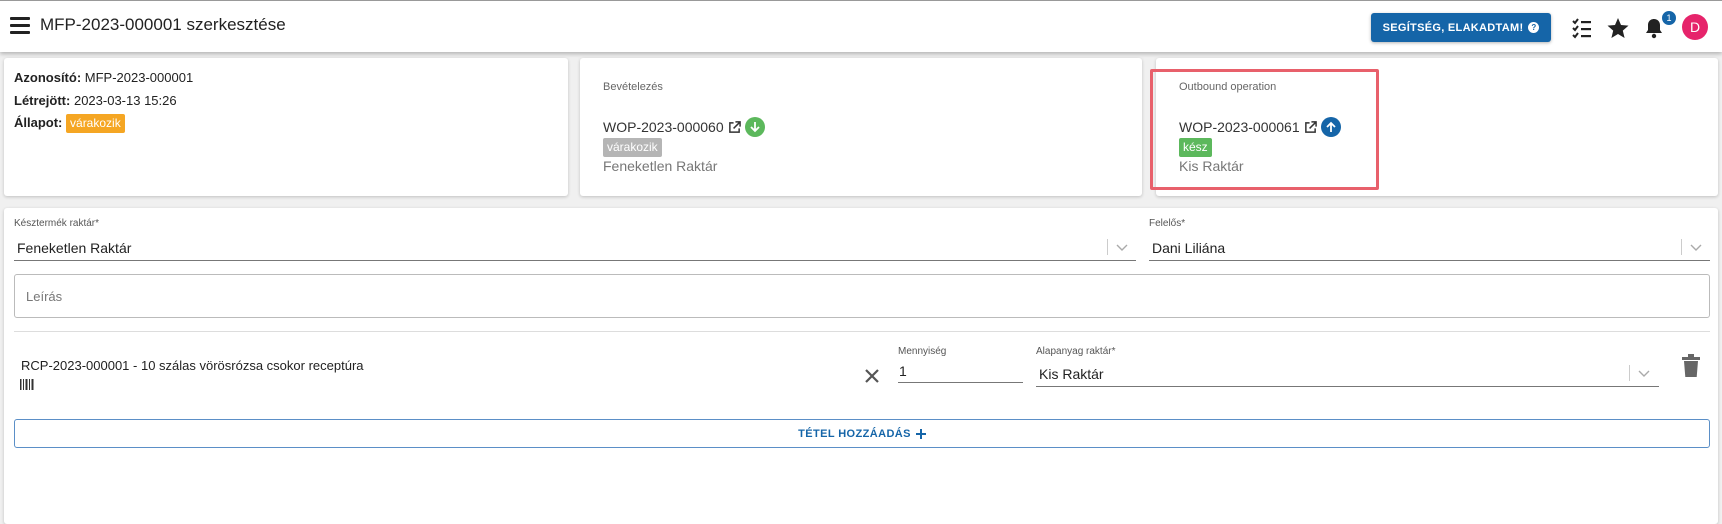 This screenshot has height=524, width=1722. Describe the element at coordinates (1347, 386) in the screenshot. I see `raw-warehouse-underline` at that location.